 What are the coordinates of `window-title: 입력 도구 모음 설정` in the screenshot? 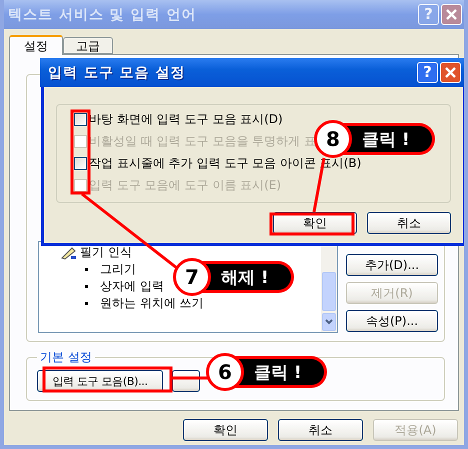 It's located at (117, 73).